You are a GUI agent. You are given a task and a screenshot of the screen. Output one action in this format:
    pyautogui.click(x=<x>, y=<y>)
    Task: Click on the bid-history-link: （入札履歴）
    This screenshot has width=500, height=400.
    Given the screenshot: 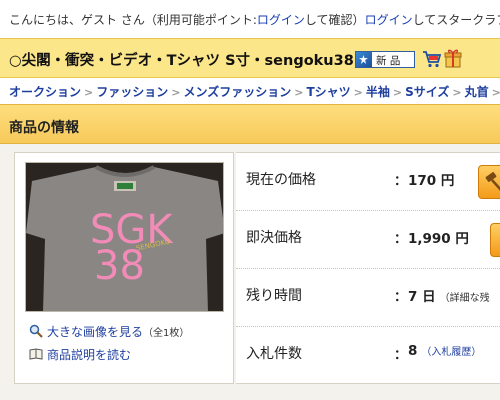 What is the action you would take?
    pyautogui.click(x=451, y=352)
    